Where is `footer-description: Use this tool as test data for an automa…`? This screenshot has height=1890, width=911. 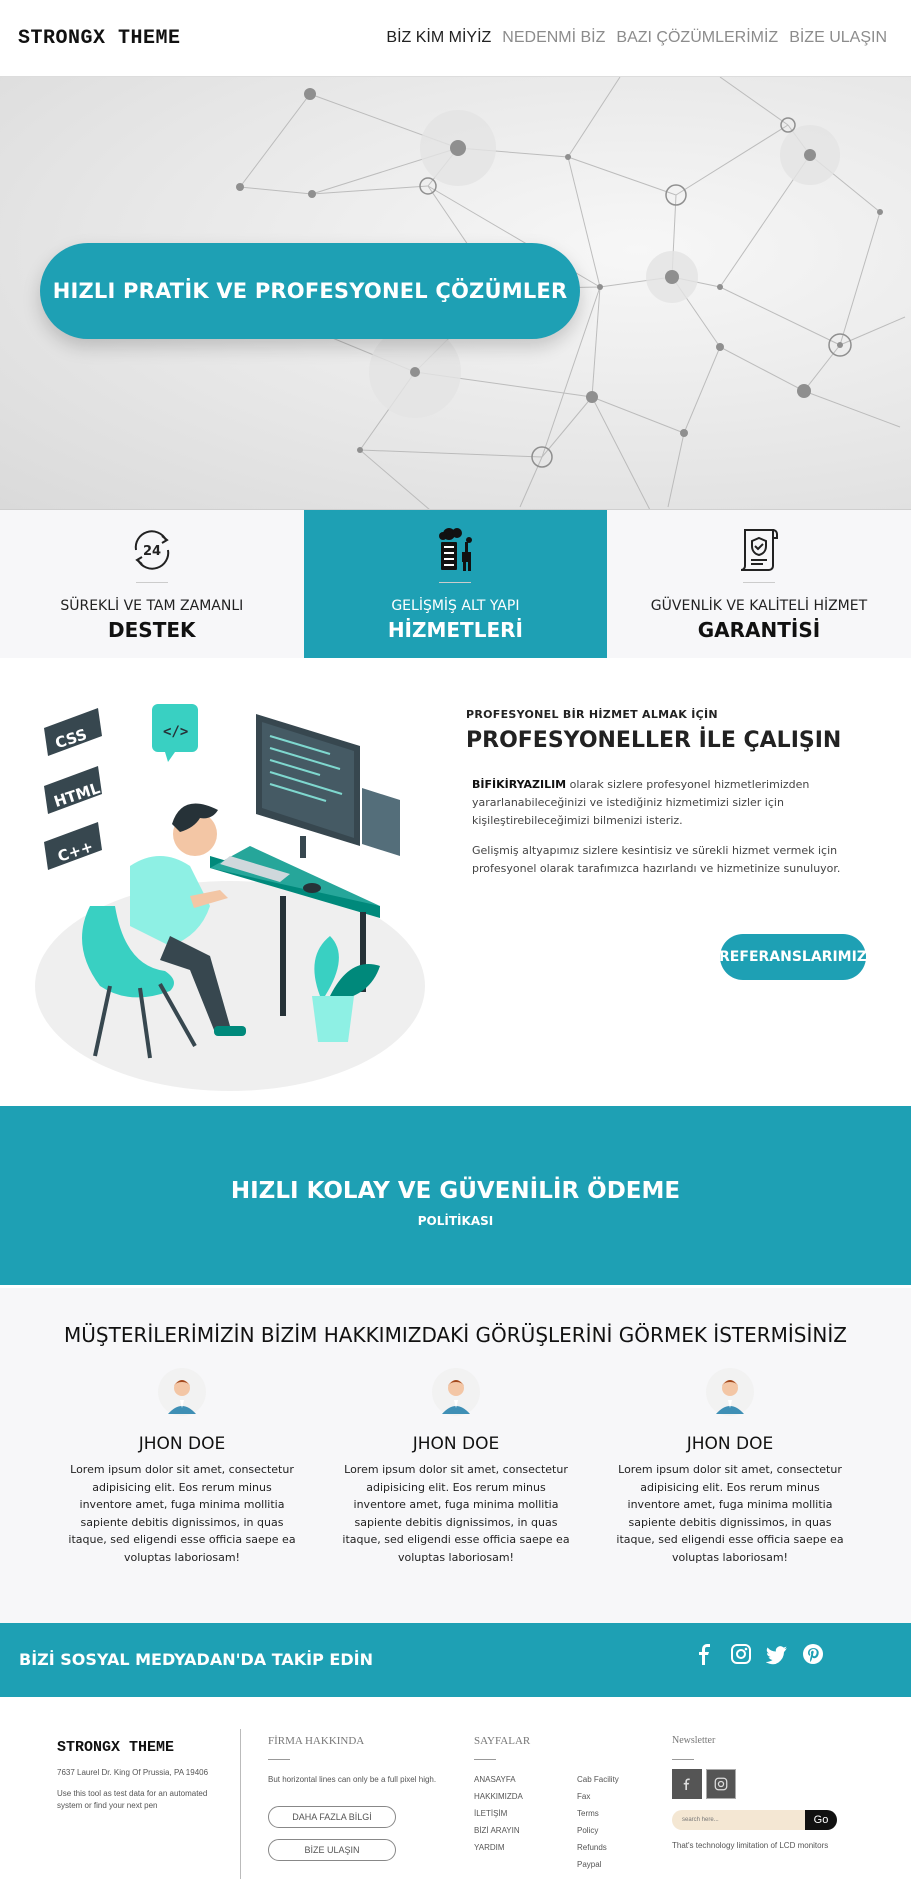
footer-description: Use this tool as test data for an automa… is located at coordinates (132, 1799).